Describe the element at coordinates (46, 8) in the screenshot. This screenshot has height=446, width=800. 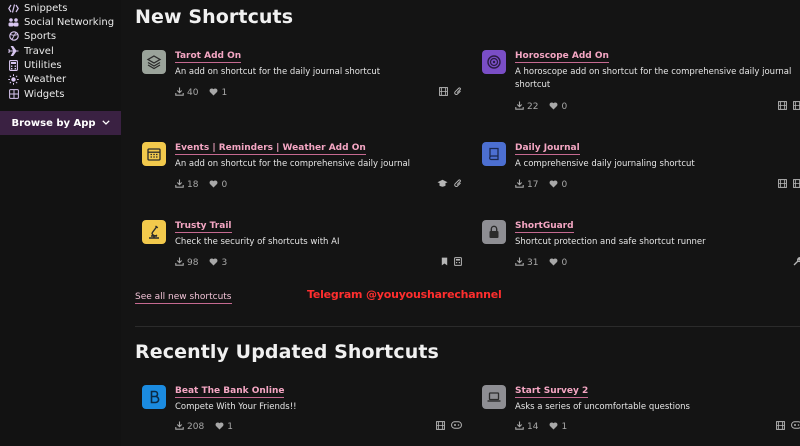
I see `sidebar-item-label: Snippets` at that location.